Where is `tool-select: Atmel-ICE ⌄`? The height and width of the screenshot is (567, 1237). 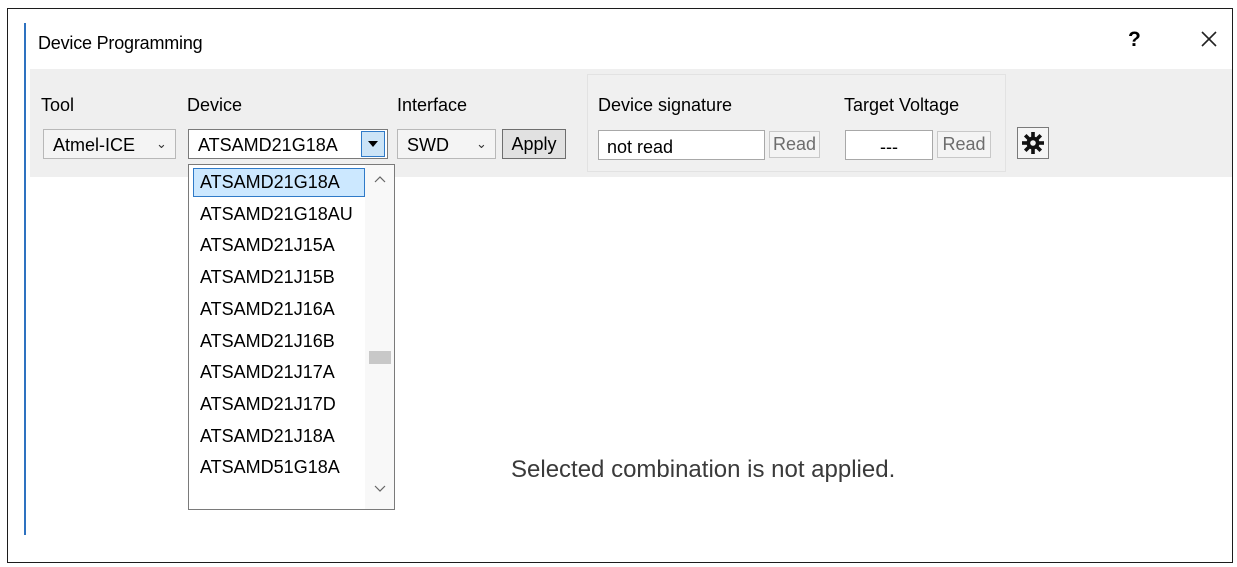
tool-select: Atmel-ICE ⌄ is located at coordinates (109, 144).